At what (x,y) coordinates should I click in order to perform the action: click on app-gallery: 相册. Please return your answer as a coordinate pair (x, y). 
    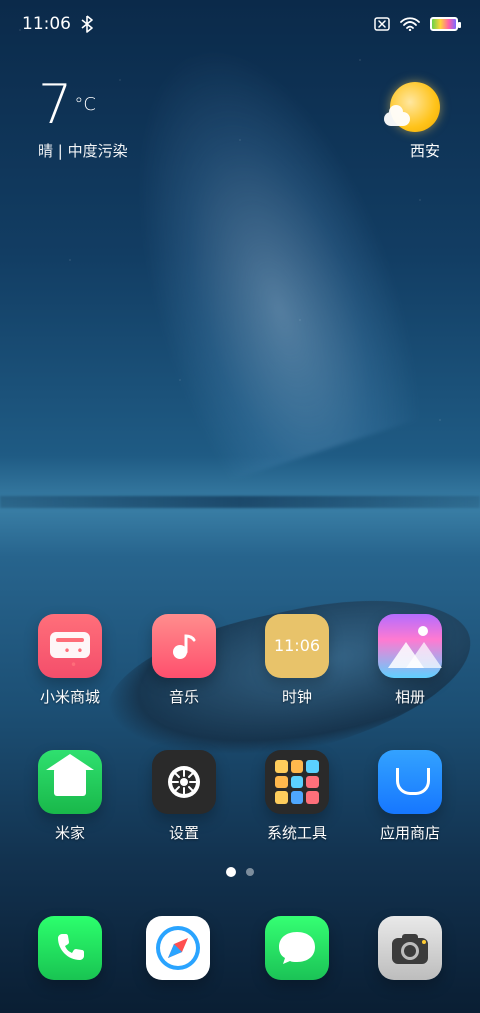
    Looking at the image, I should click on (410, 660).